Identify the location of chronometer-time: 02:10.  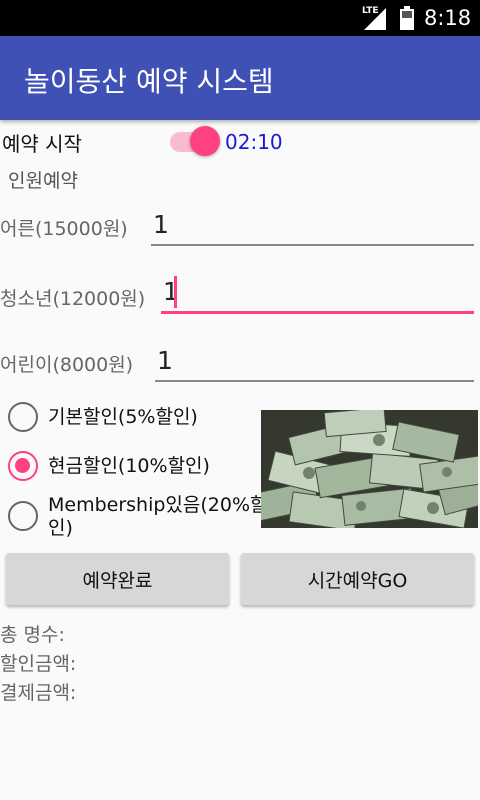
(254, 142).